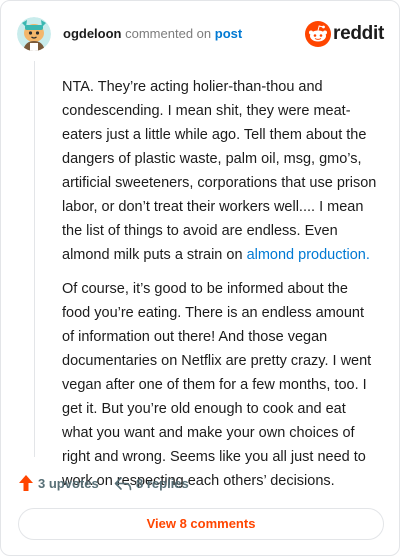  I want to click on almond-production-link: almond production., so click(308, 255).